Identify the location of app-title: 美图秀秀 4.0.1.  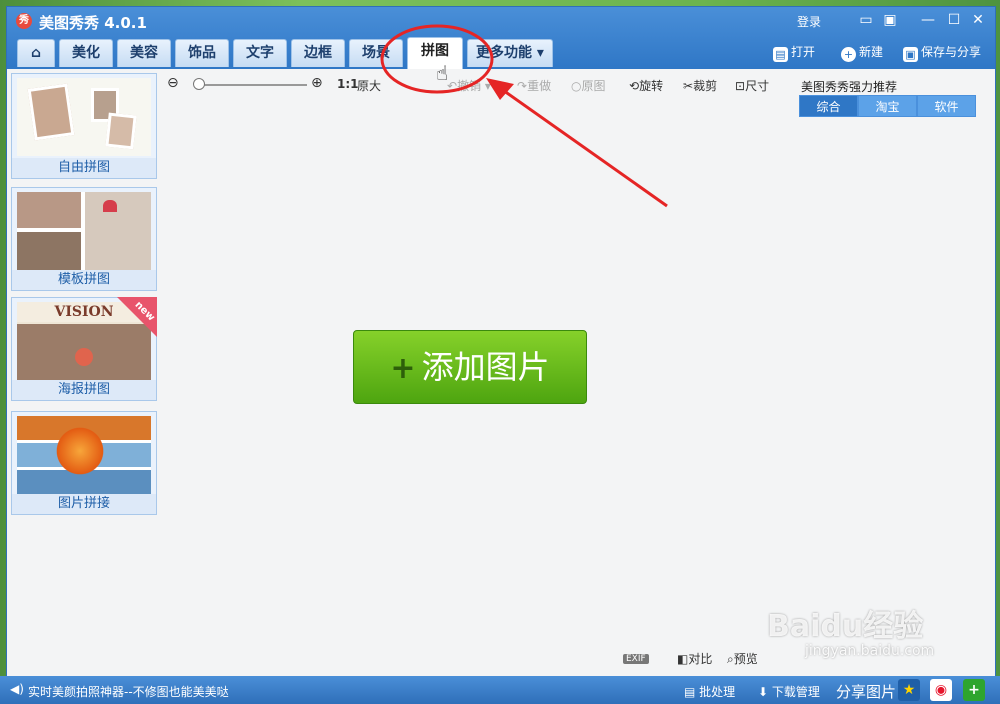
(93, 23).